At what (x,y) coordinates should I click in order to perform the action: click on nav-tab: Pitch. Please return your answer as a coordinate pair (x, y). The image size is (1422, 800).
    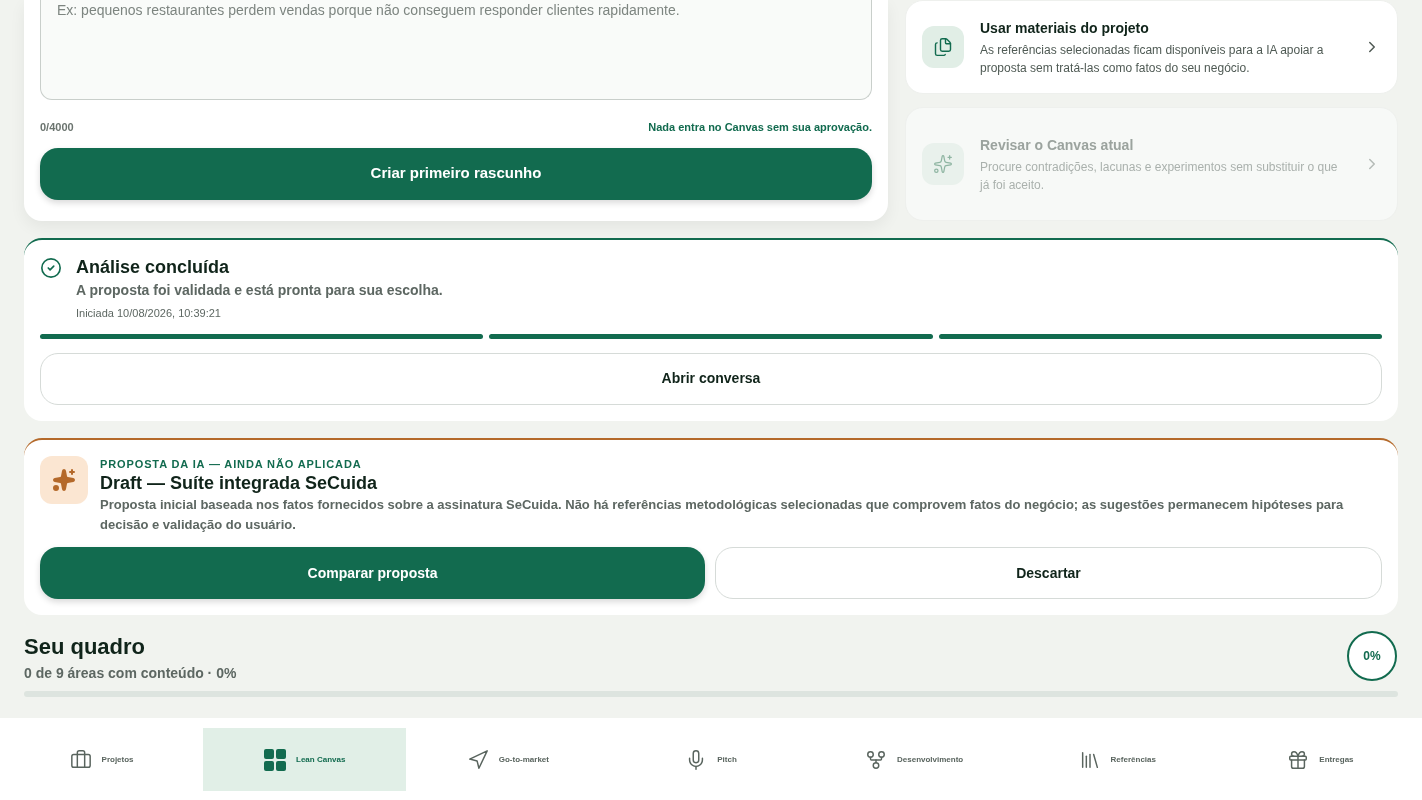
    Looking at the image, I should click on (711, 759).